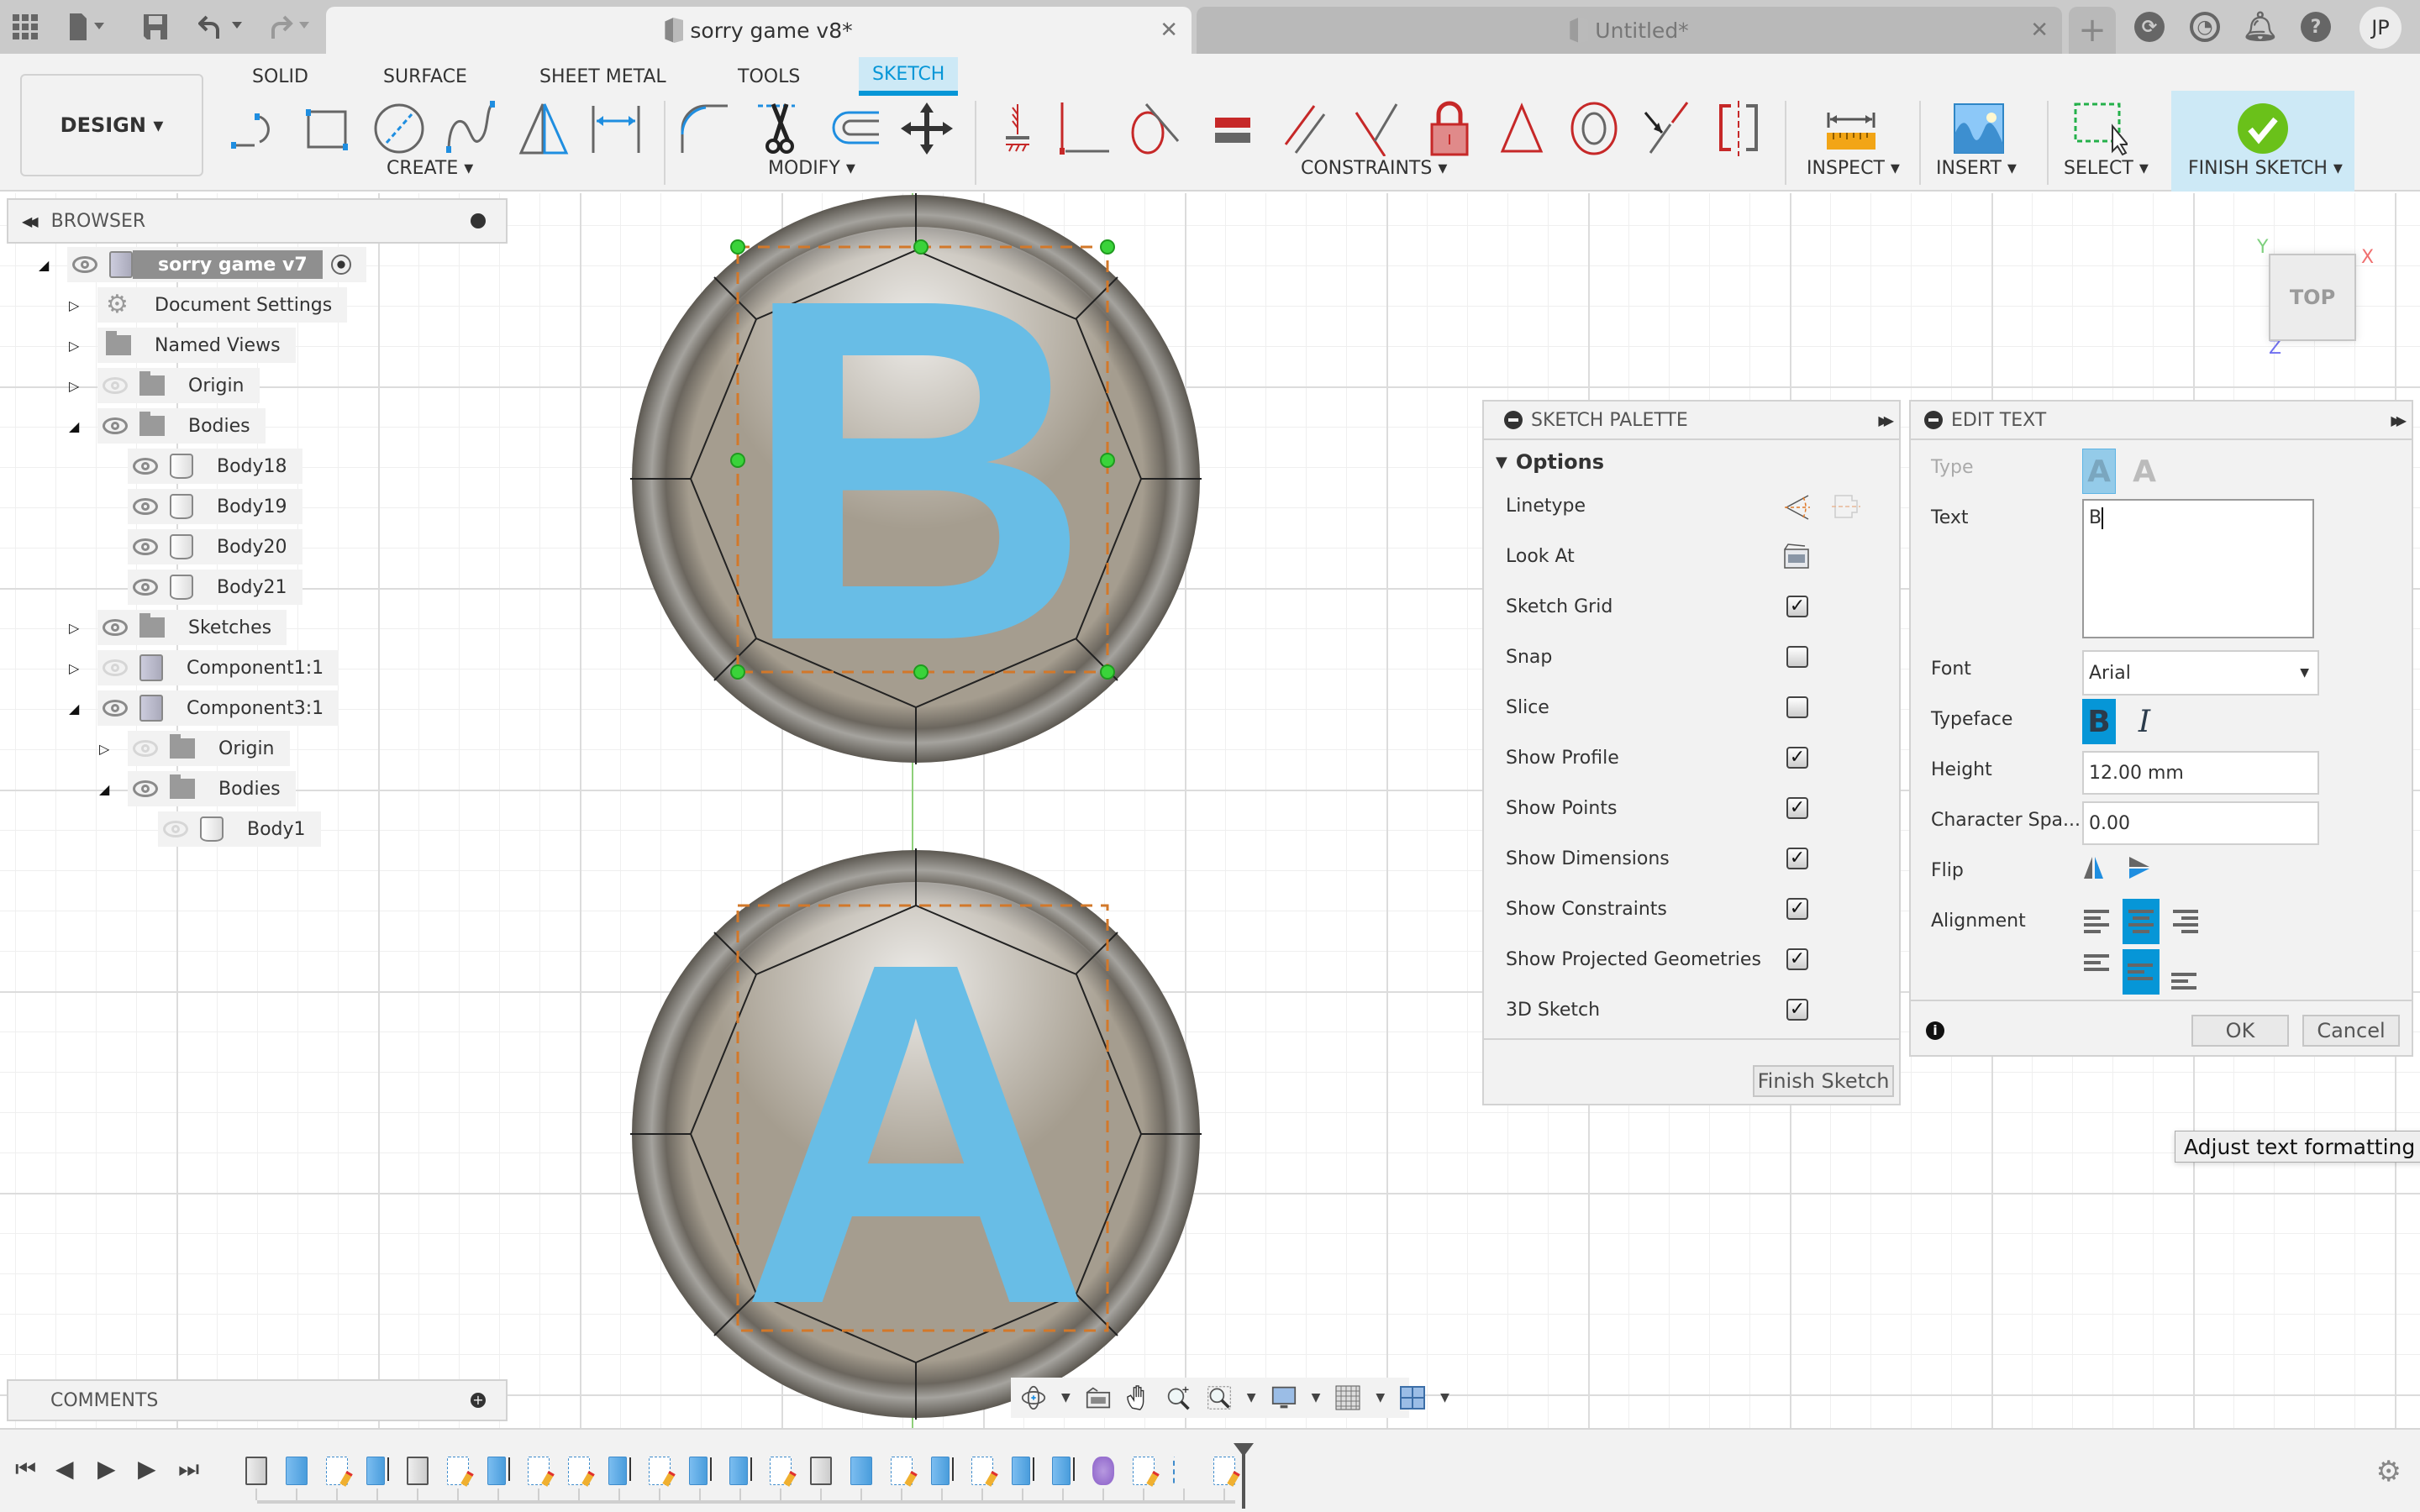 This screenshot has width=2420, height=1512. What do you see at coordinates (1138, 1397) in the screenshot?
I see `pan-icon` at bounding box center [1138, 1397].